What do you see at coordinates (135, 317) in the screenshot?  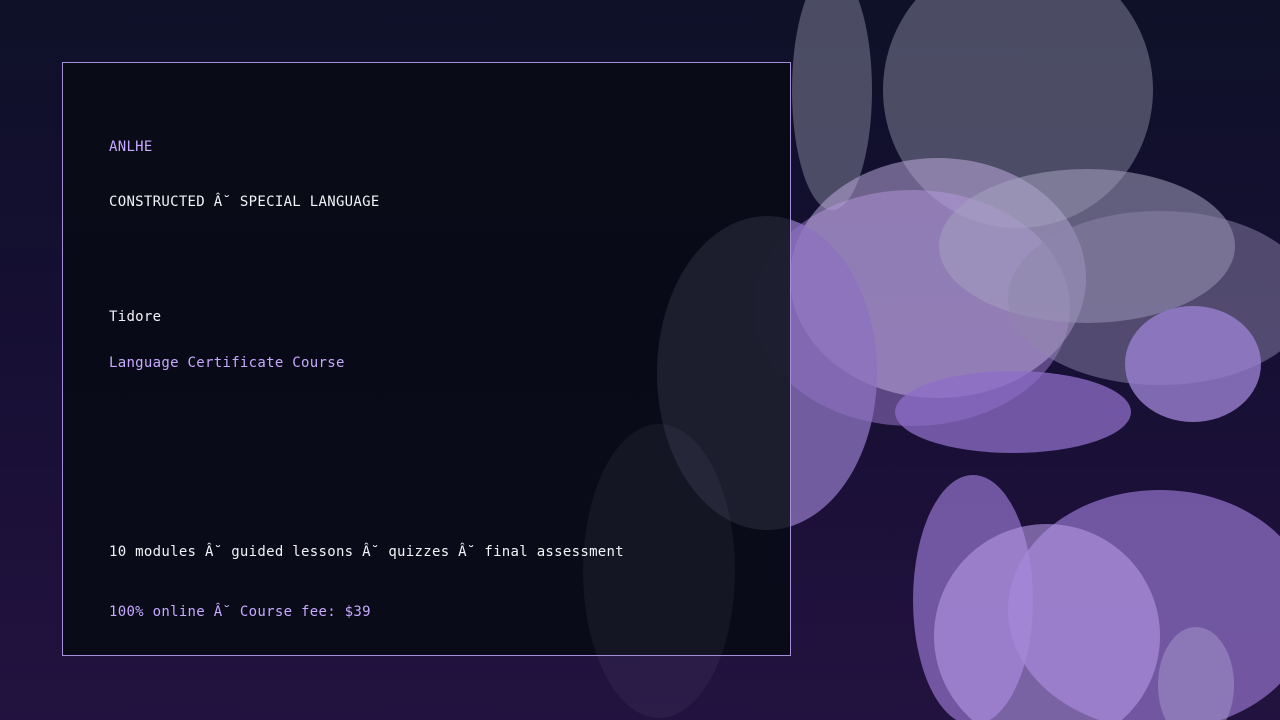 I see `course-name: Tidore` at bounding box center [135, 317].